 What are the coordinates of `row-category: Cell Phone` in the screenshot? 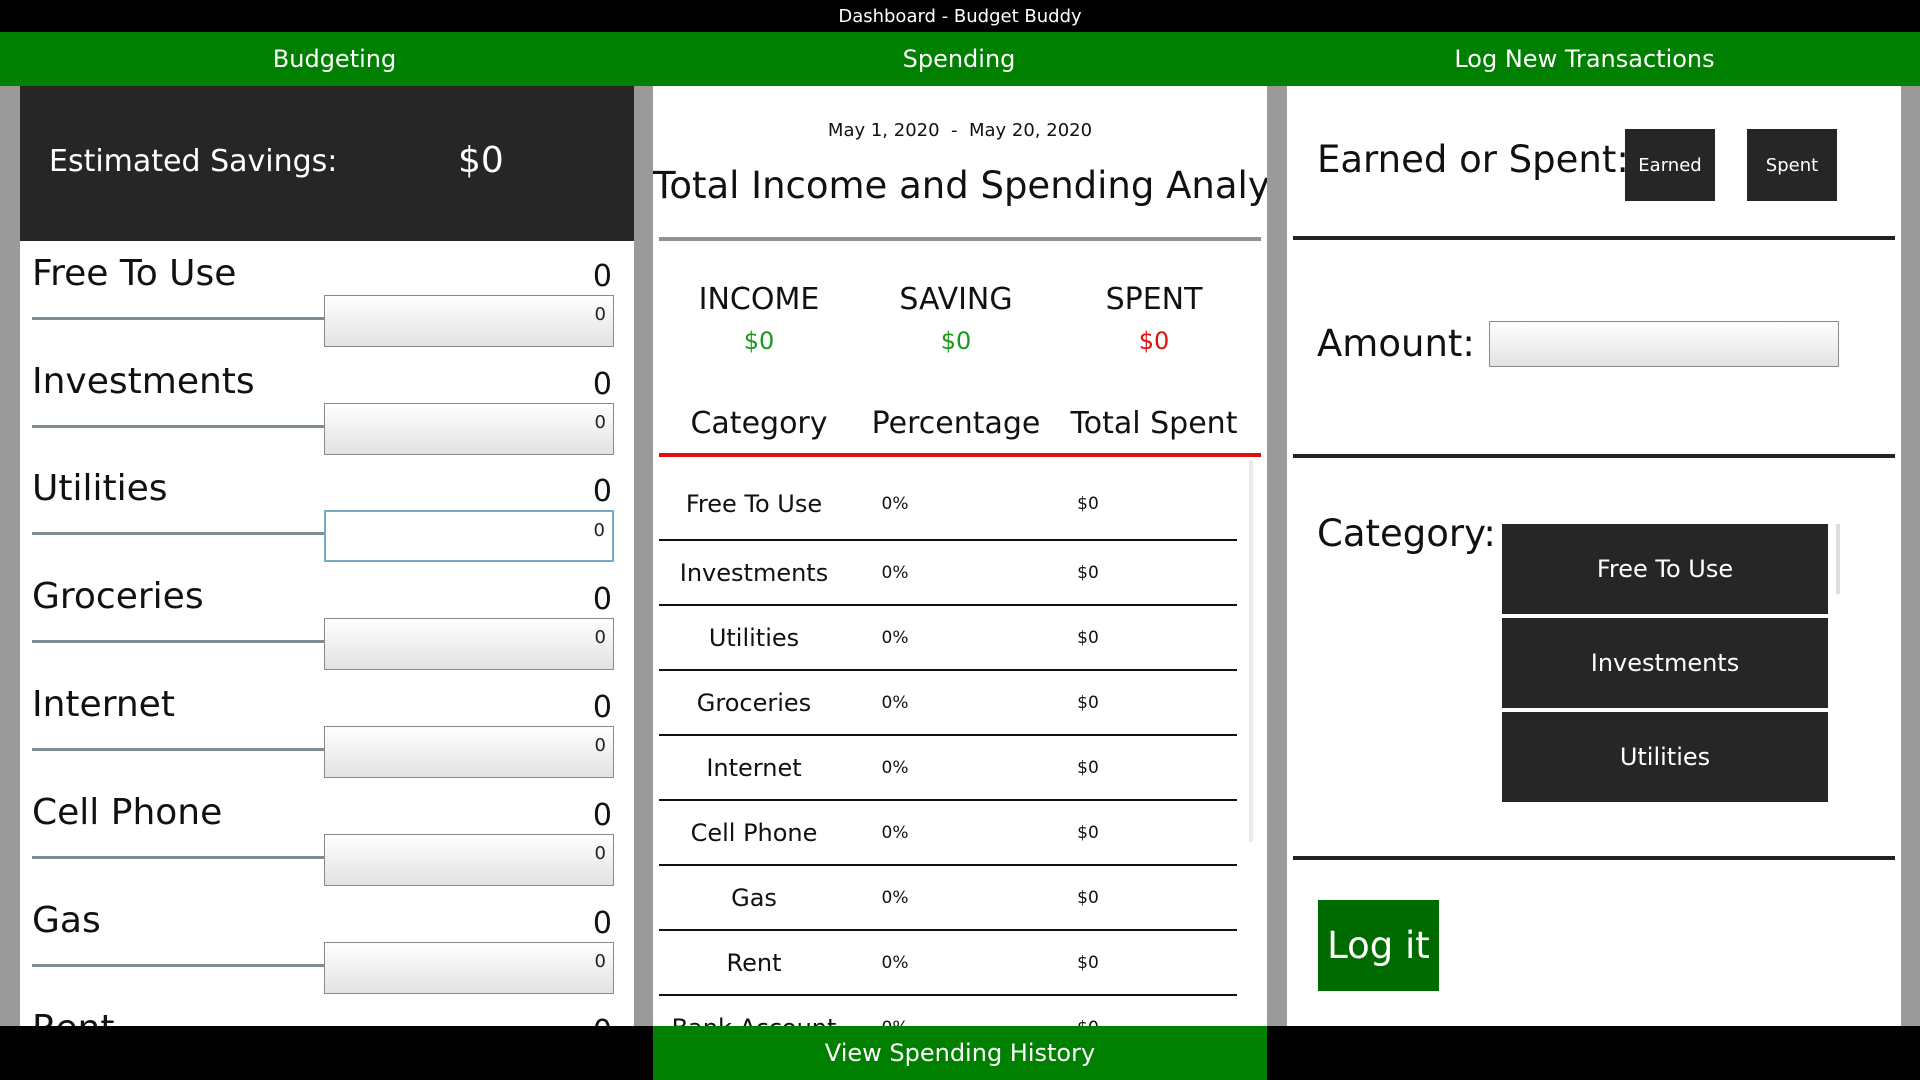 It's located at (754, 833).